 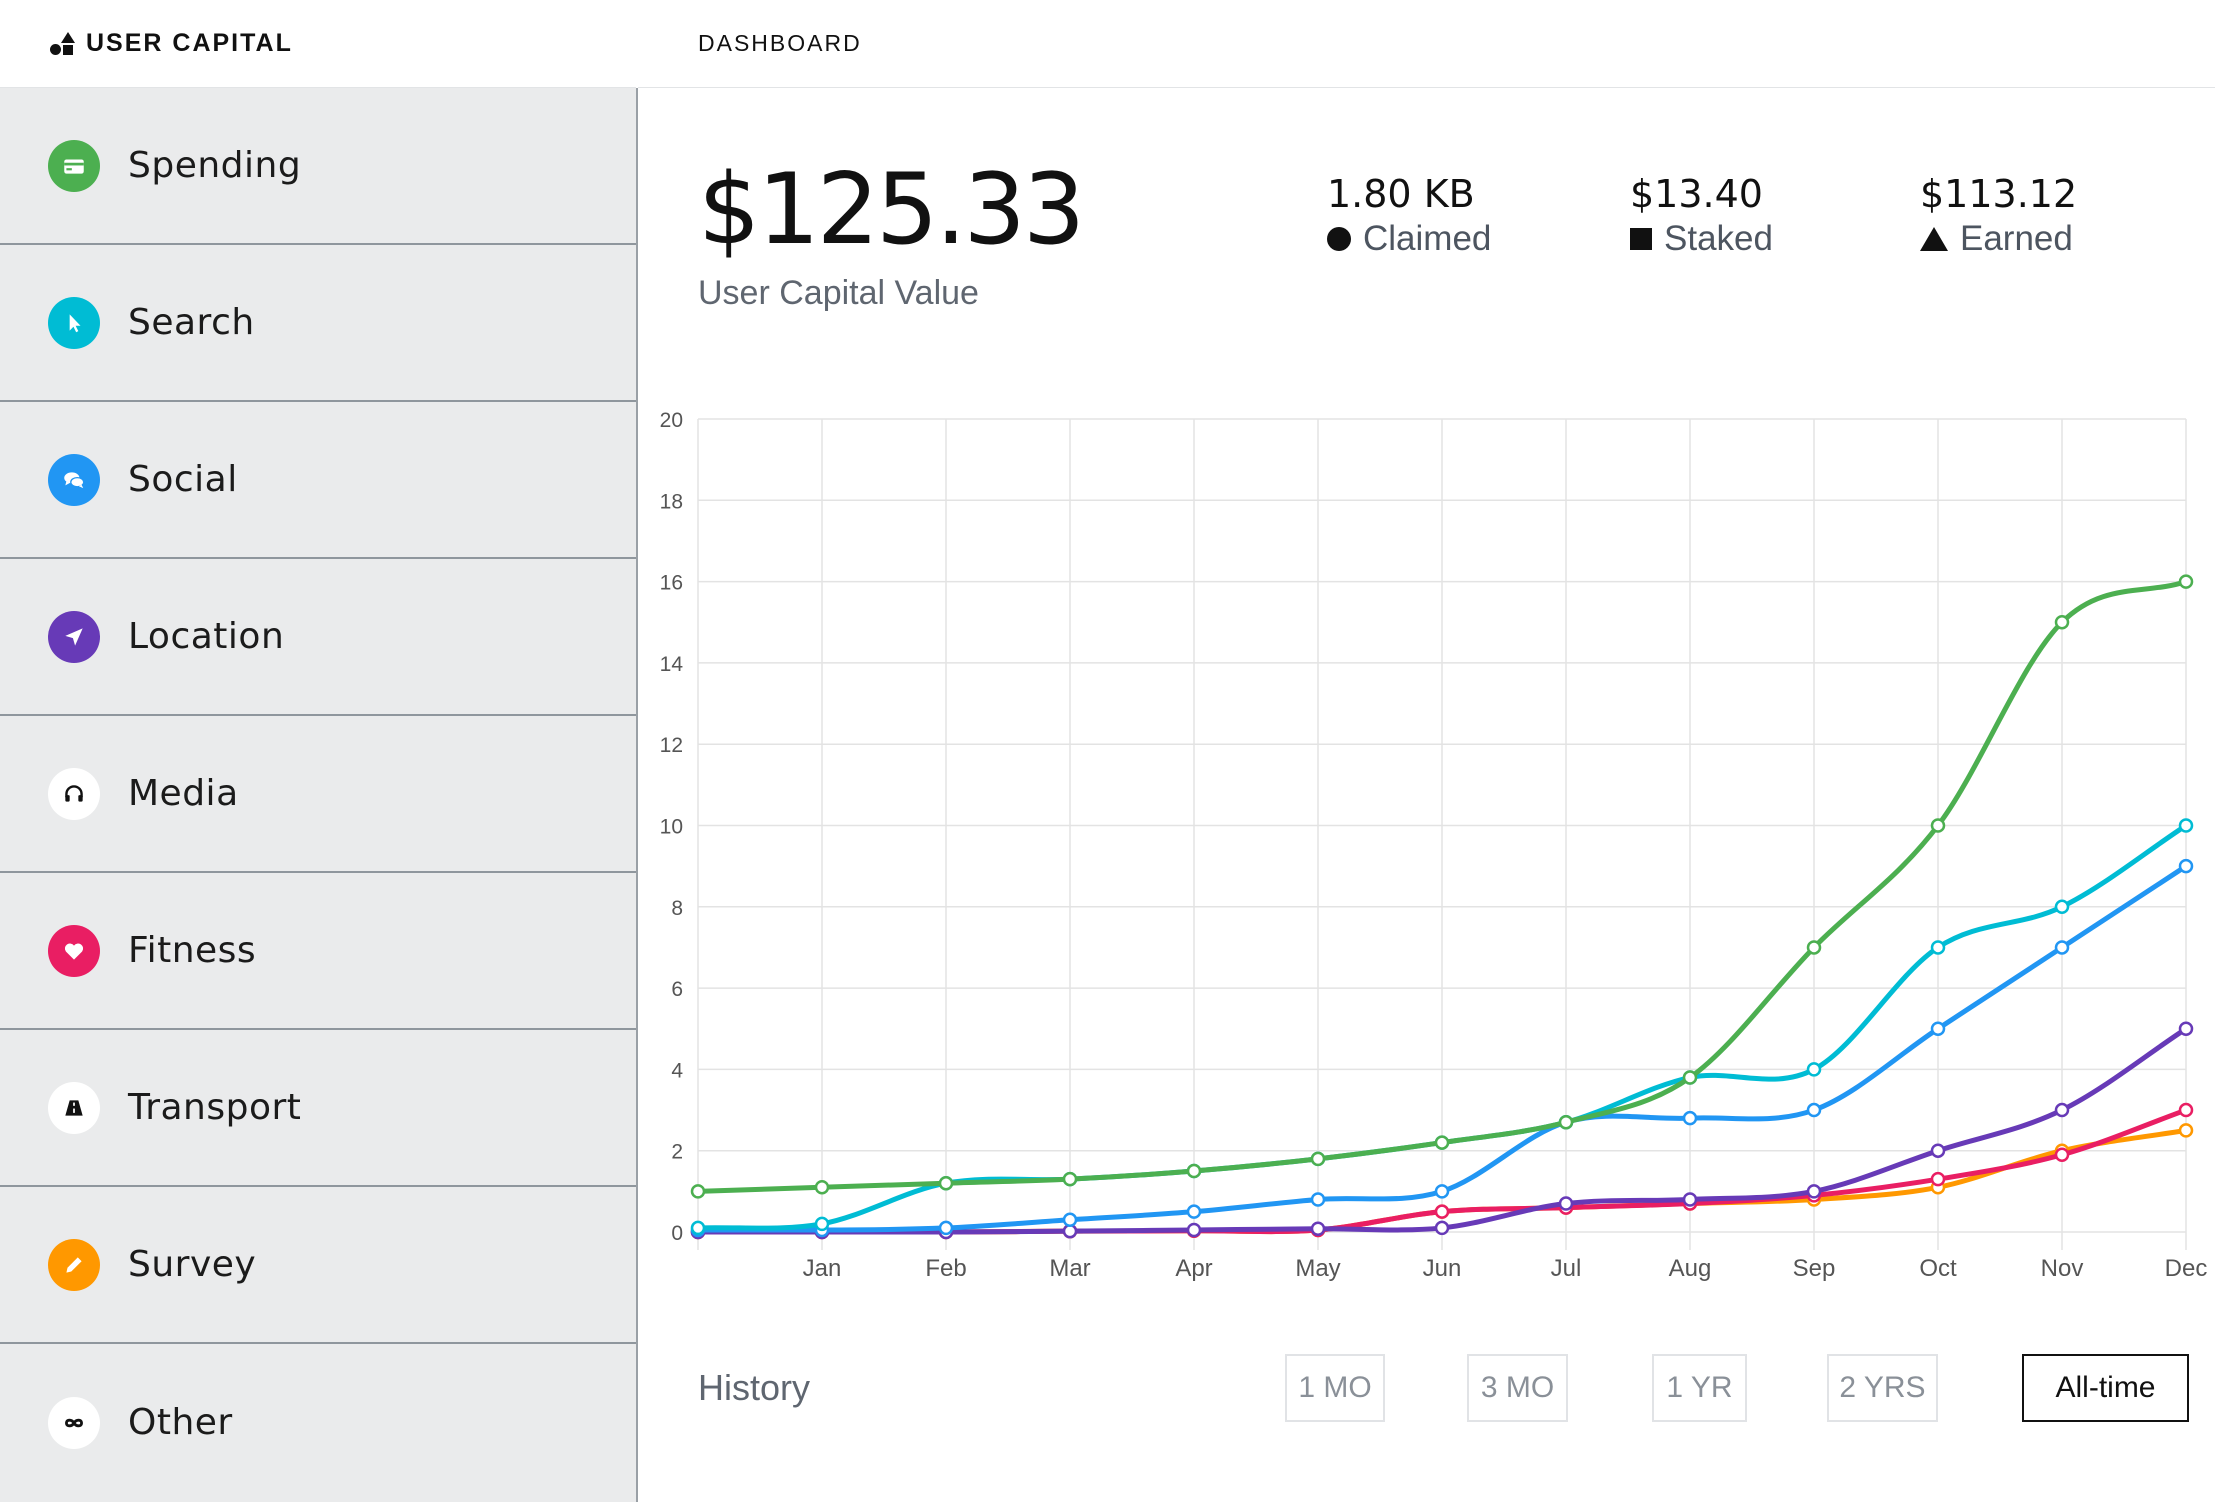 I want to click on page-title: DASHBOARD, so click(x=780, y=43).